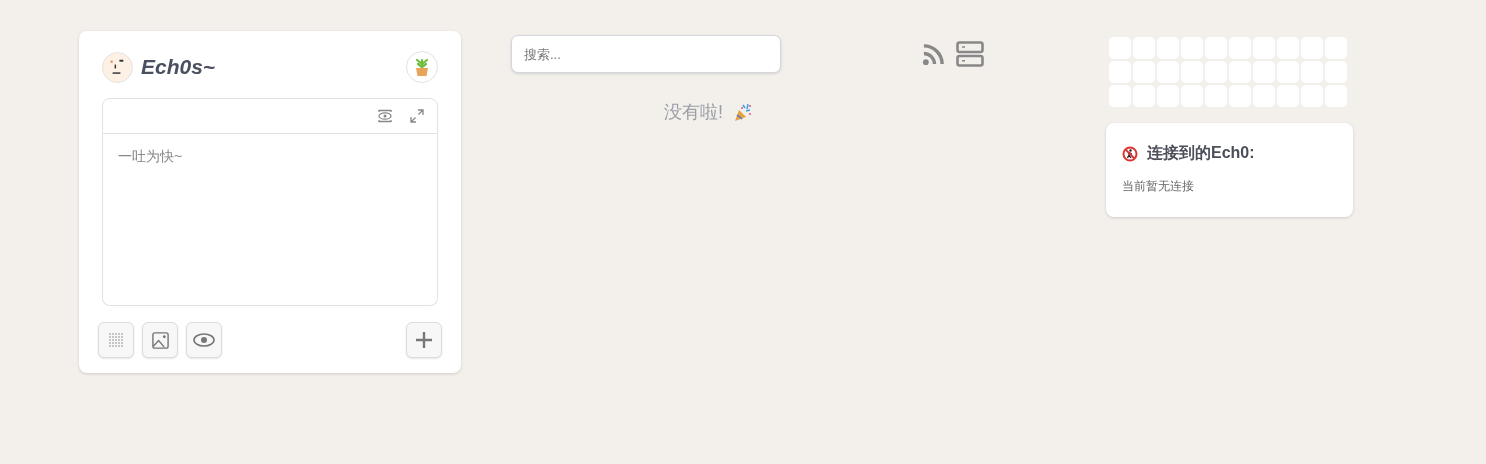 Image resolution: width=1486 pixels, height=464 pixels. Describe the element at coordinates (422, 67) in the screenshot. I see `potted-plant-icon` at that location.